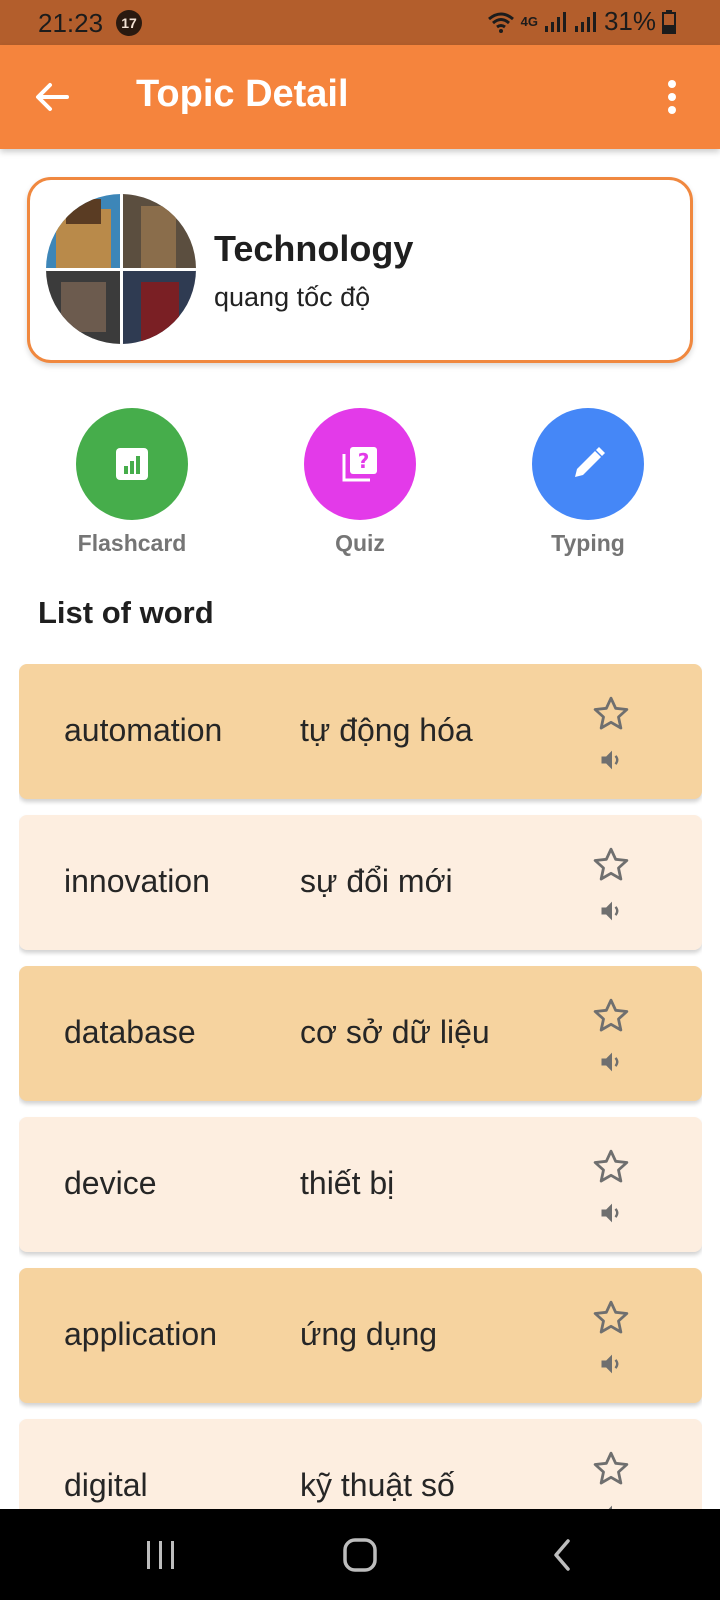  I want to click on typing-button, so click(588, 464).